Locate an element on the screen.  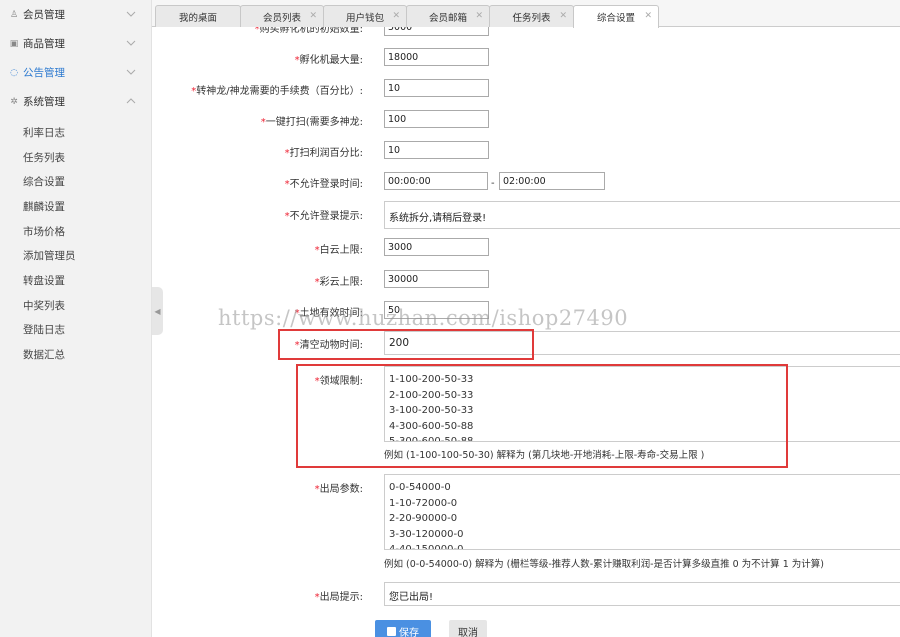
no-login-tip-input: 系统拆分,请稍后登录! is located at coordinates (642, 215).